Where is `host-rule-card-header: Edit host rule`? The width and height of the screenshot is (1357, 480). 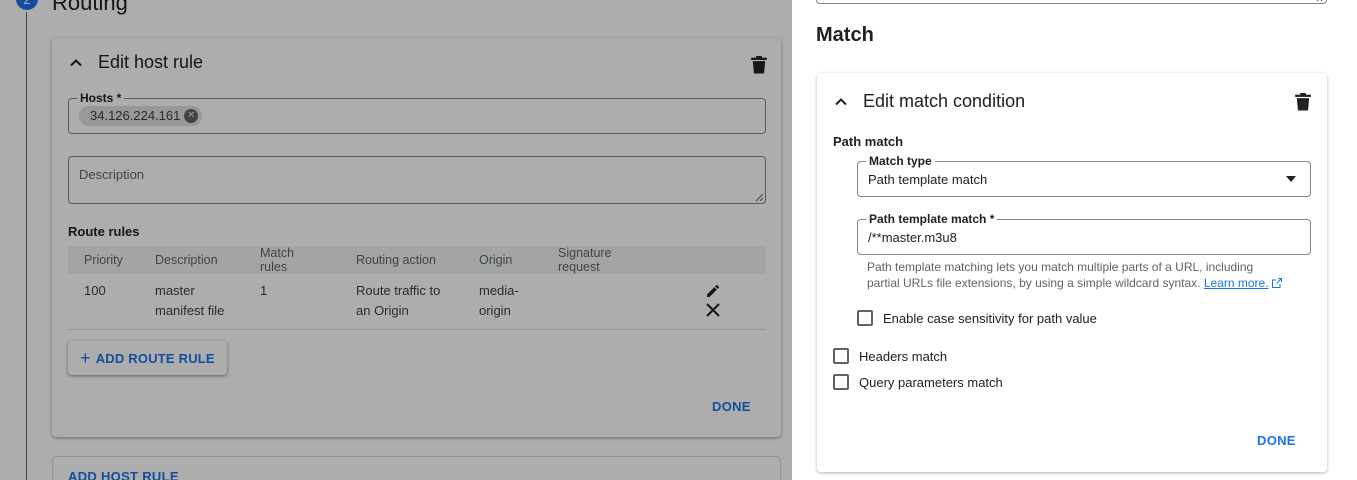 host-rule-card-header: Edit host rule is located at coordinates (134, 62).